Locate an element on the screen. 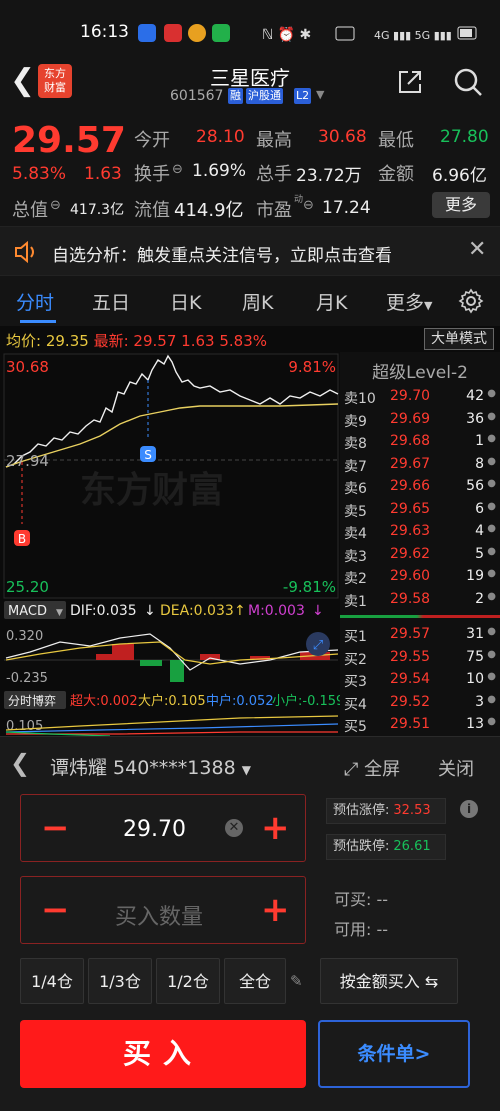 The height and width of the screenshot is (1111, 500). position-quarter-button: 1/4仓 is located at coordinates (52, 981).